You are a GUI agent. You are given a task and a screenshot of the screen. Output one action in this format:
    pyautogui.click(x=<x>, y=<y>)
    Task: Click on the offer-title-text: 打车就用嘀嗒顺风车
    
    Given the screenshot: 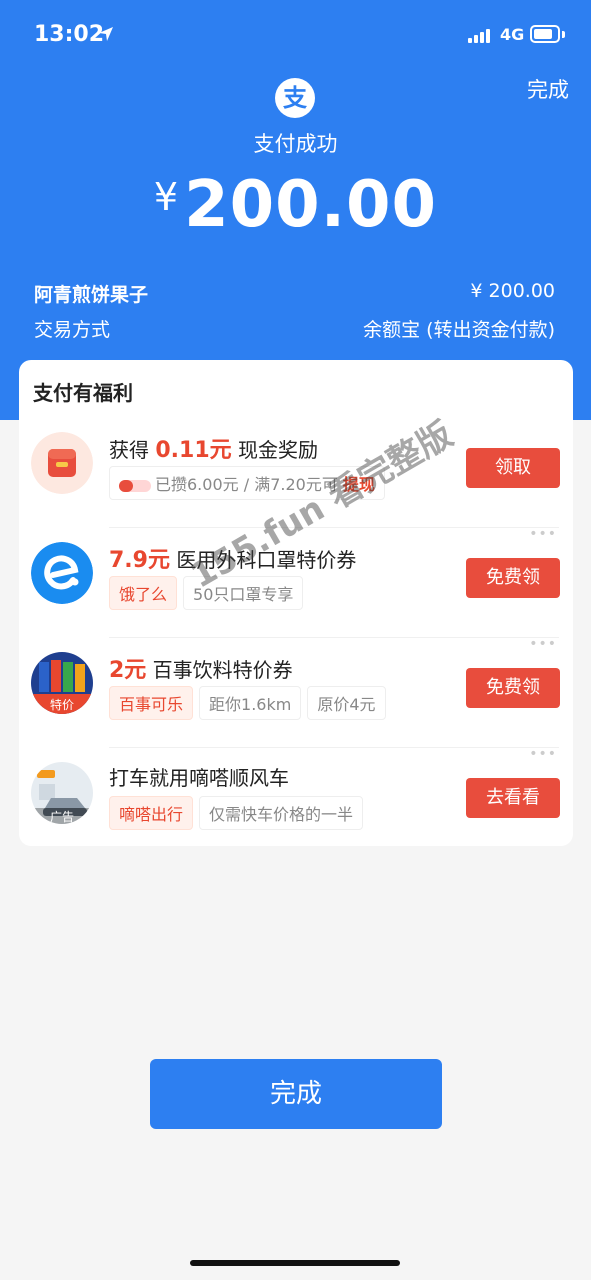 What is the action you would take?
    pyautogui.click(x=199, y=778)
    